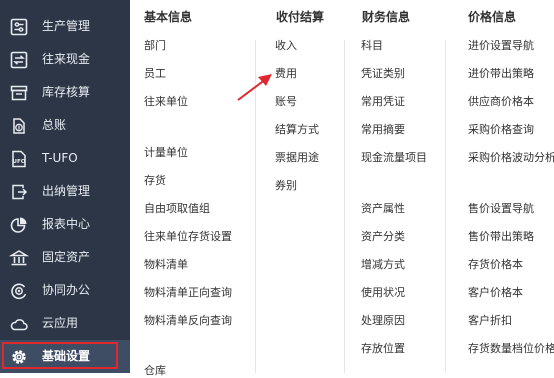  Describe the element at coordinates (168, 17) in the screenshot. I see `column-header-basic-info: 基本信息` at that location.